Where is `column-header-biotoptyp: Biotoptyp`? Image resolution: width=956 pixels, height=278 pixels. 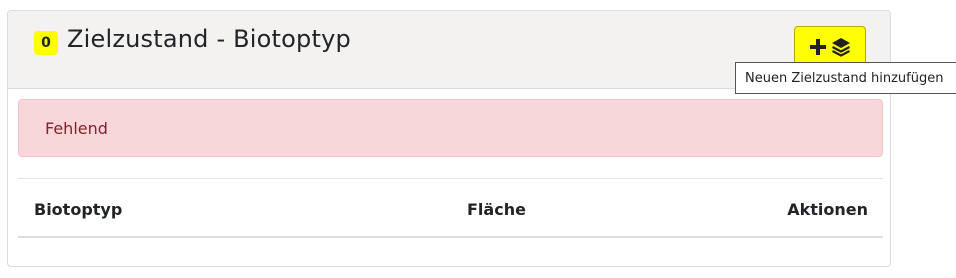 column-header-biotoptyp: Biotoptyp is located at coordinates (78, 209).